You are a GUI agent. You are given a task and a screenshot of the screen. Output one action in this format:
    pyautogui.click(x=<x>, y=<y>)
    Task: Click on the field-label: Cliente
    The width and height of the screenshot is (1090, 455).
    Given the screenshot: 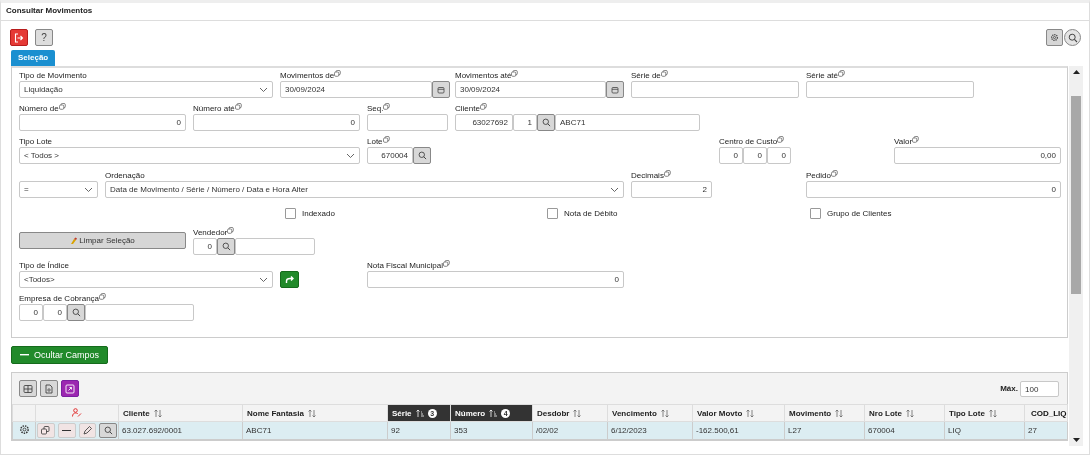 What is the action you would take?
    pyautogui.click(x=467, y=109)
    